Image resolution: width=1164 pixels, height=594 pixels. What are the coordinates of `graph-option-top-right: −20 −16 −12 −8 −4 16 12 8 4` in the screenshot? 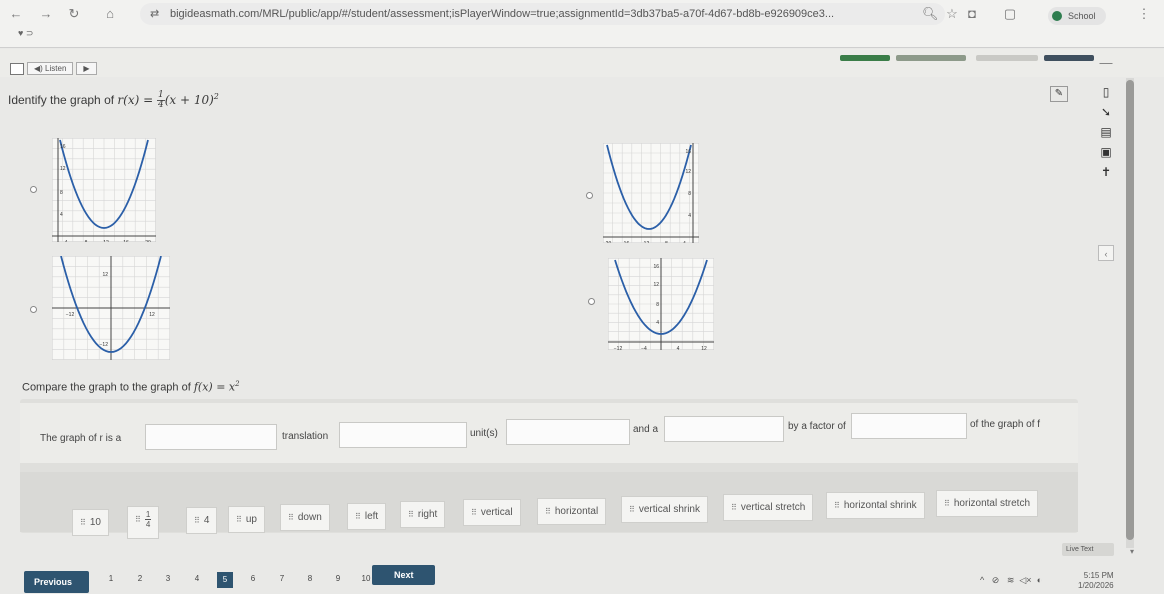 It's located at (651, 193).